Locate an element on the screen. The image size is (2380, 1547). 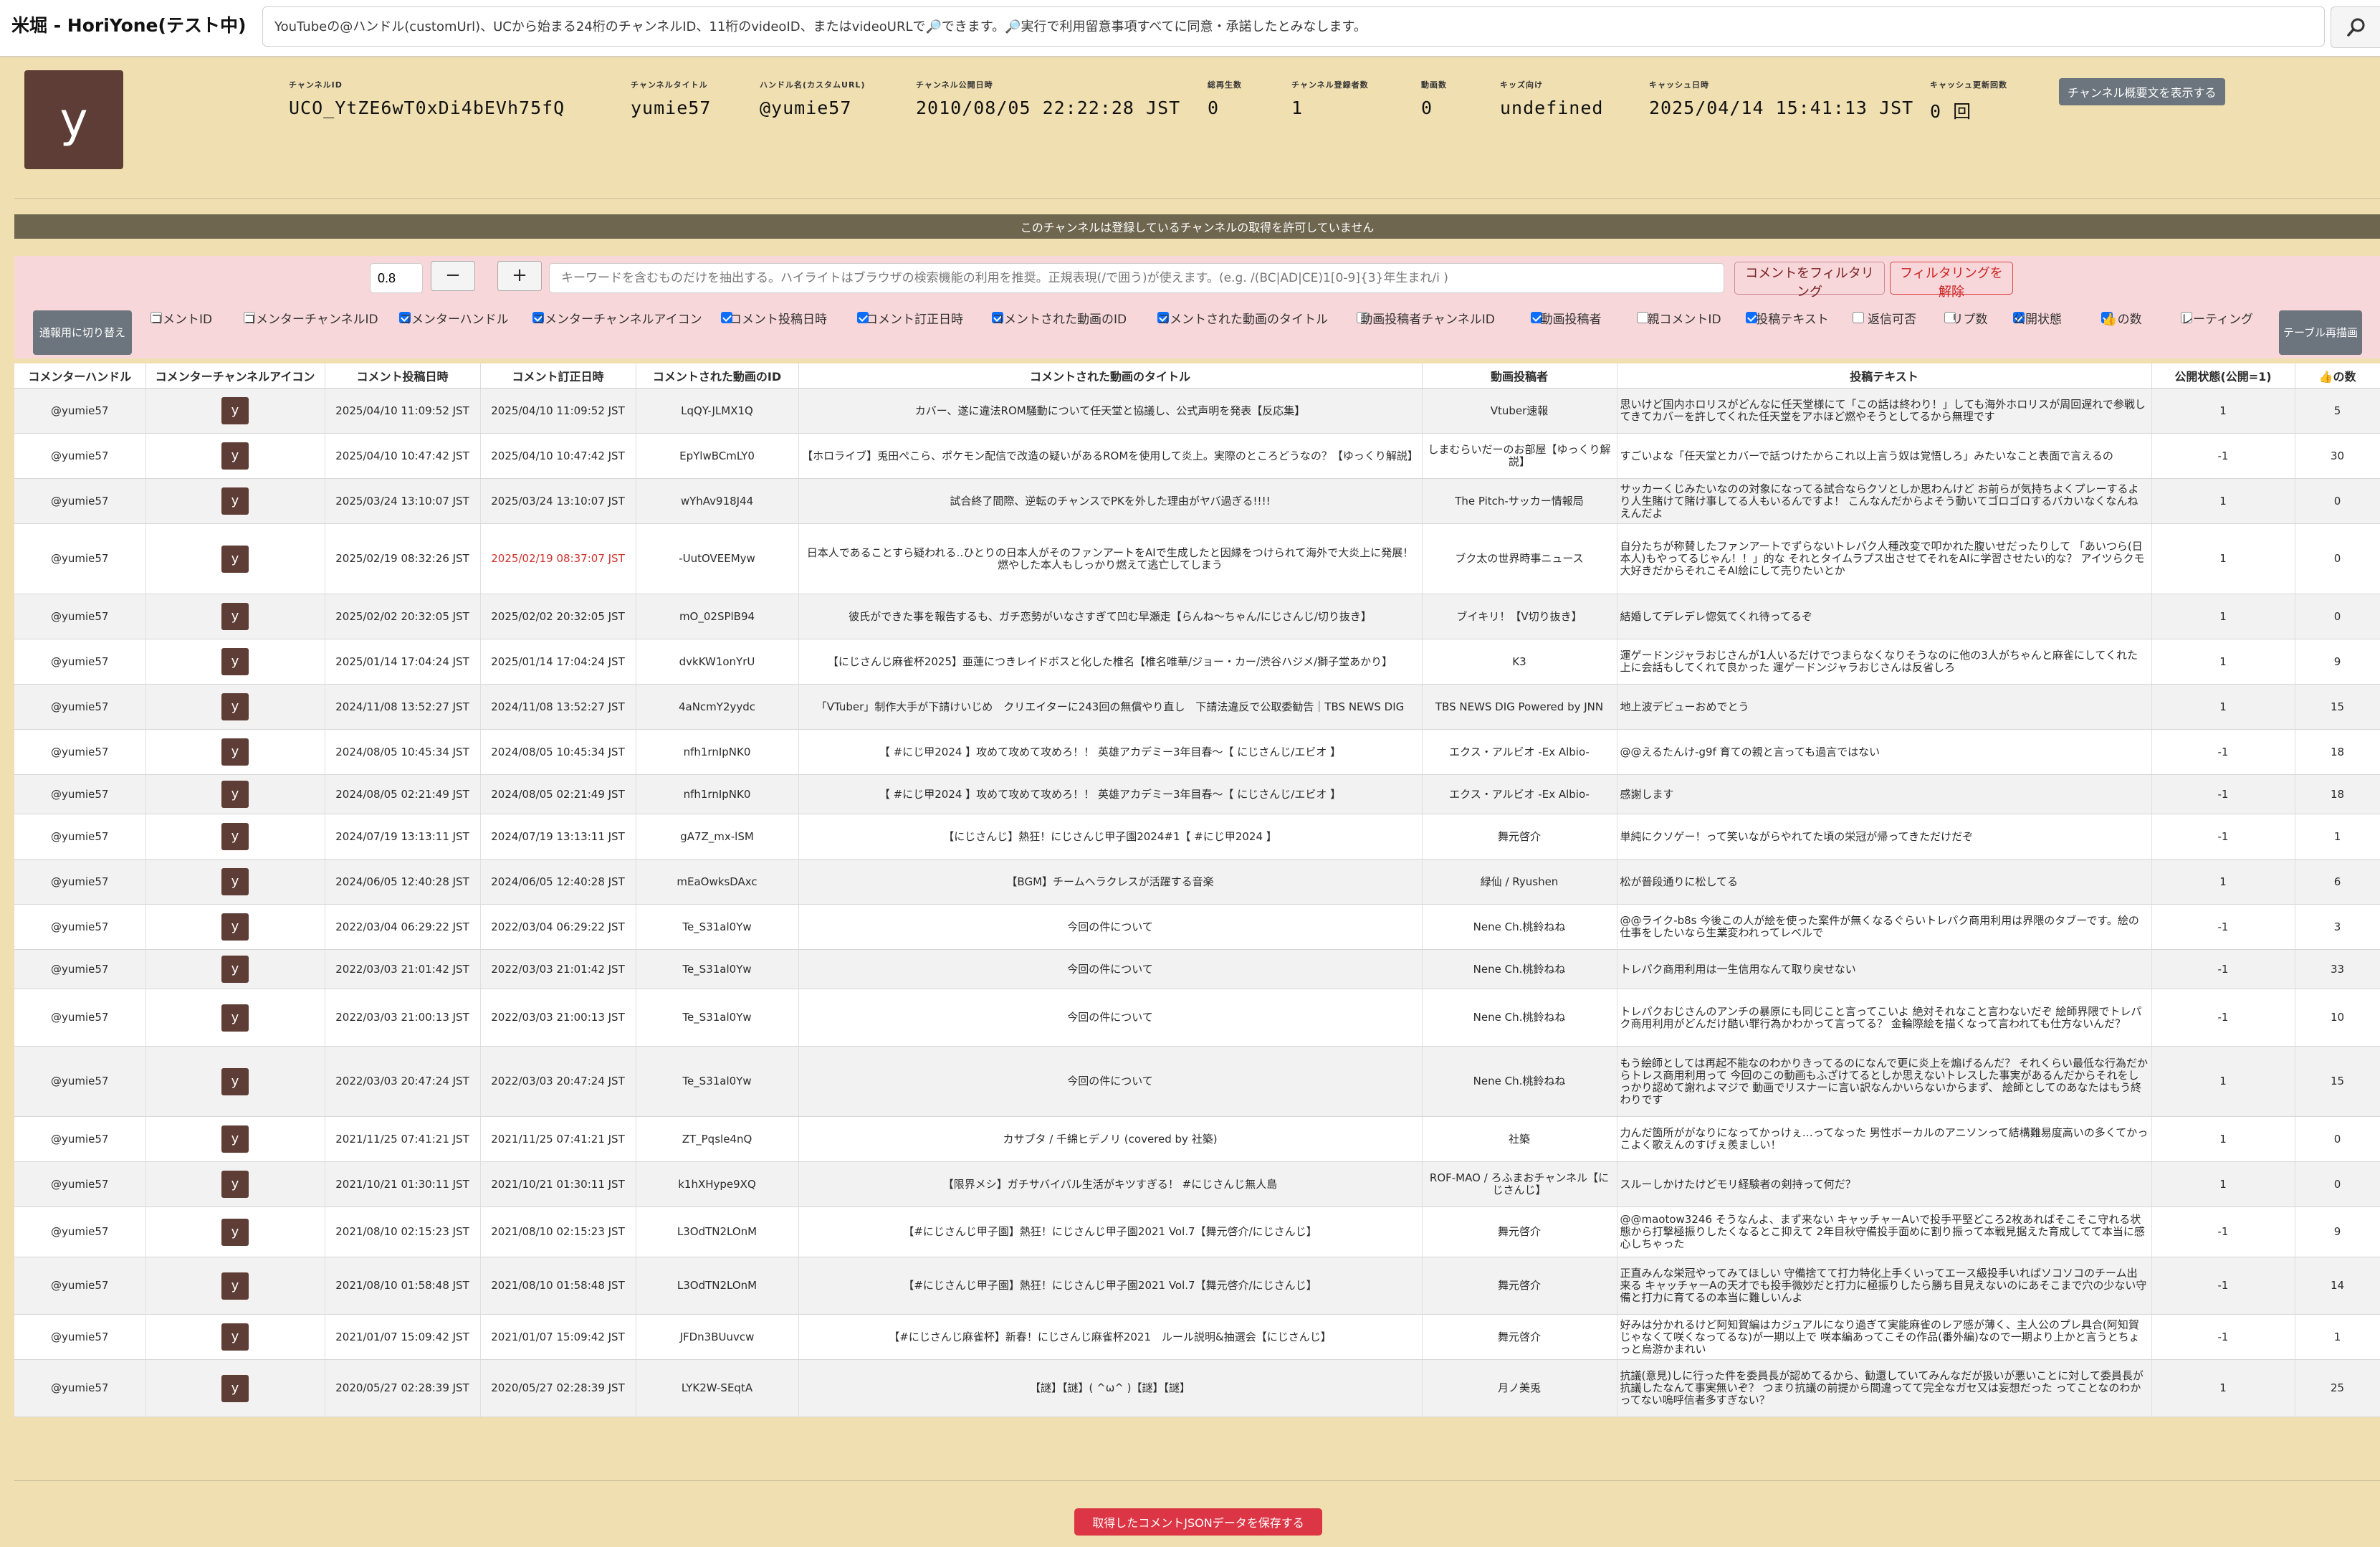
column-header: 公開状態(公開=1) is located at coordinates (2223, 376).